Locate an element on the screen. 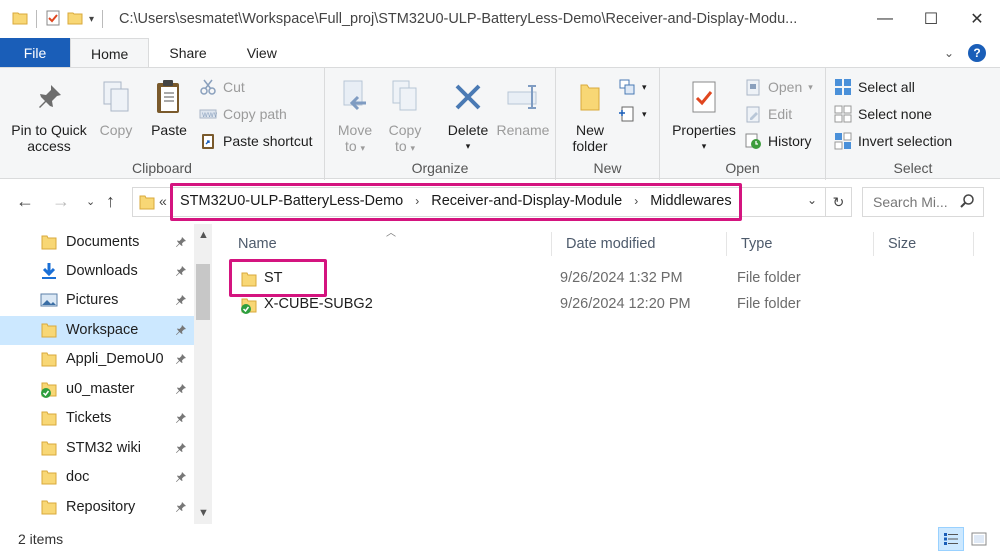  properties-button: Properties ▾ is located at coordinates (704, 115).